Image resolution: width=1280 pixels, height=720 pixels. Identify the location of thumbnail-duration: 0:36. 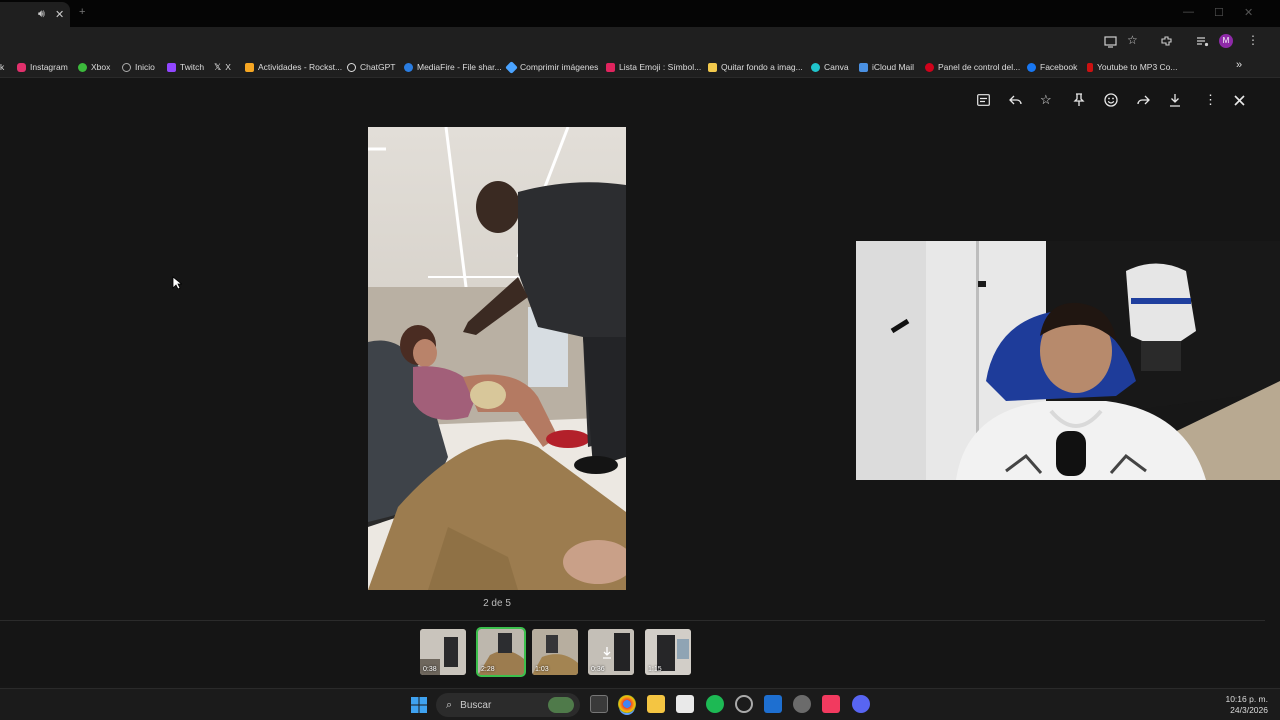
(598, 669).